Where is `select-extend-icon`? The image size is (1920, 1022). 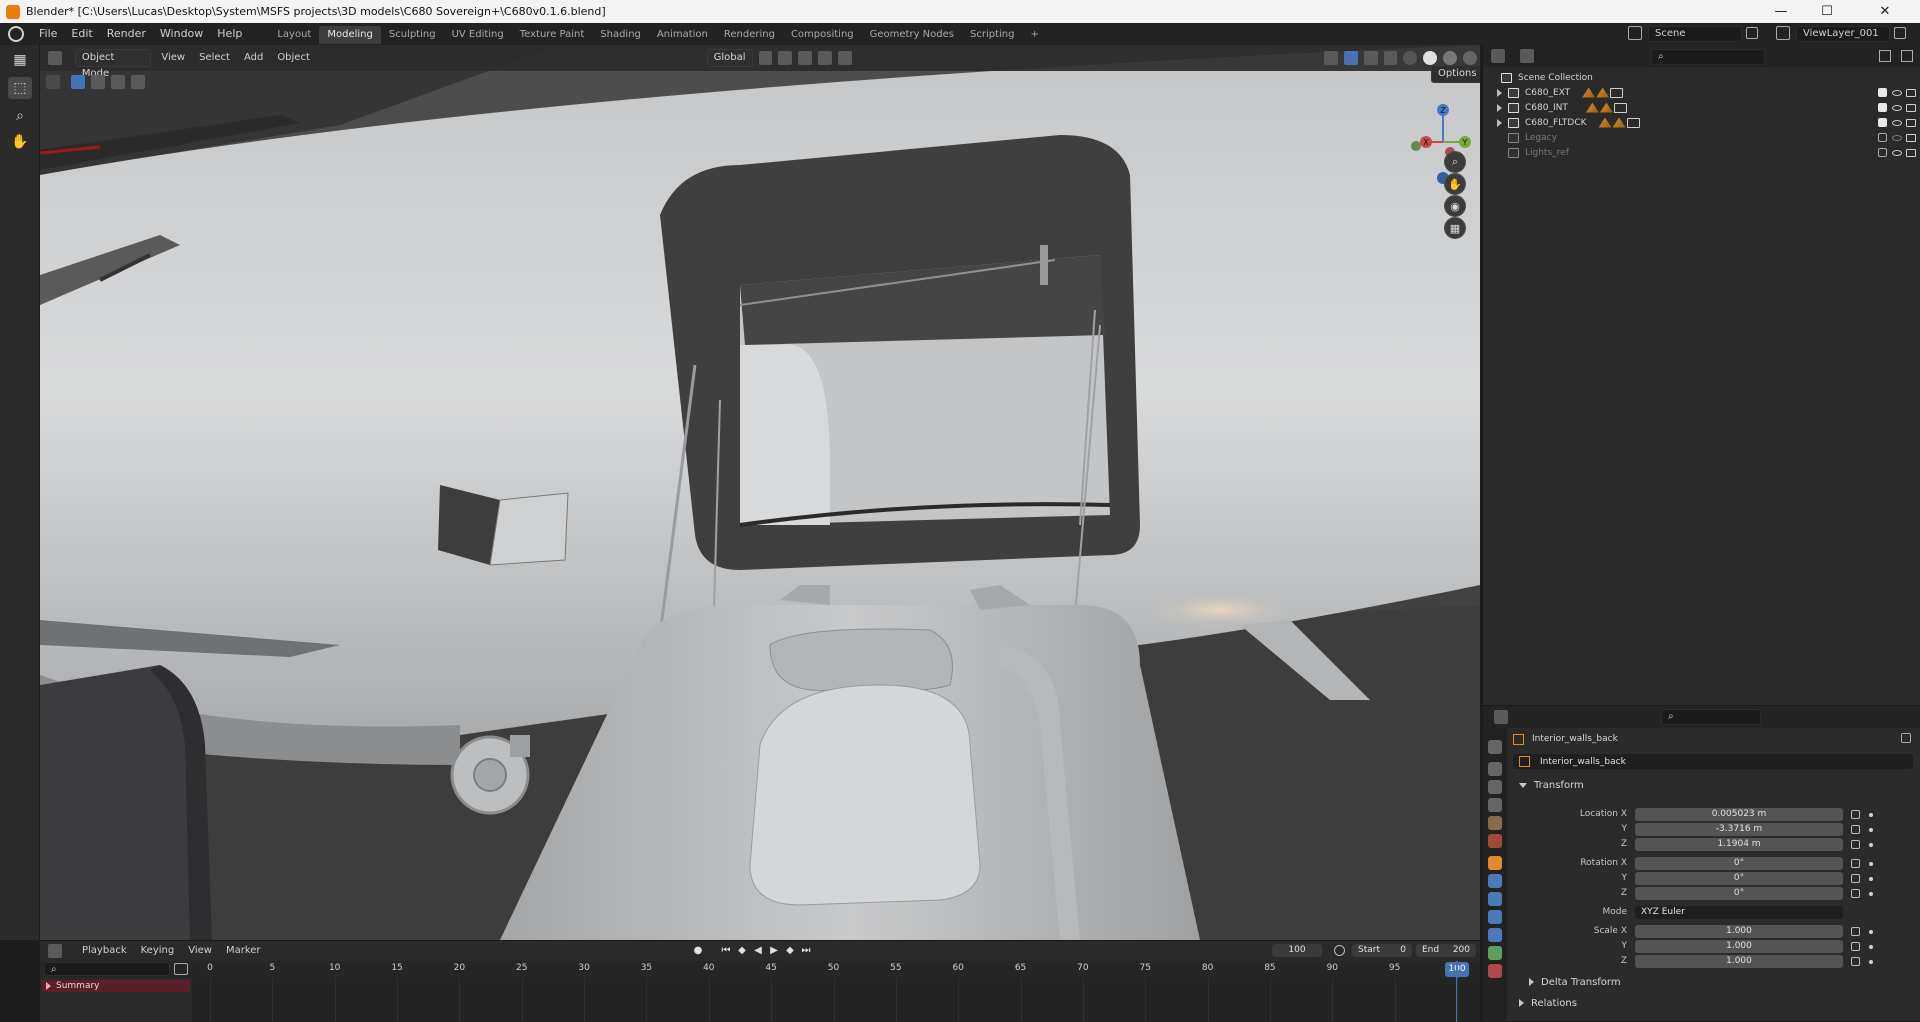
select-extend-icon is located at coordinates (98, 82).